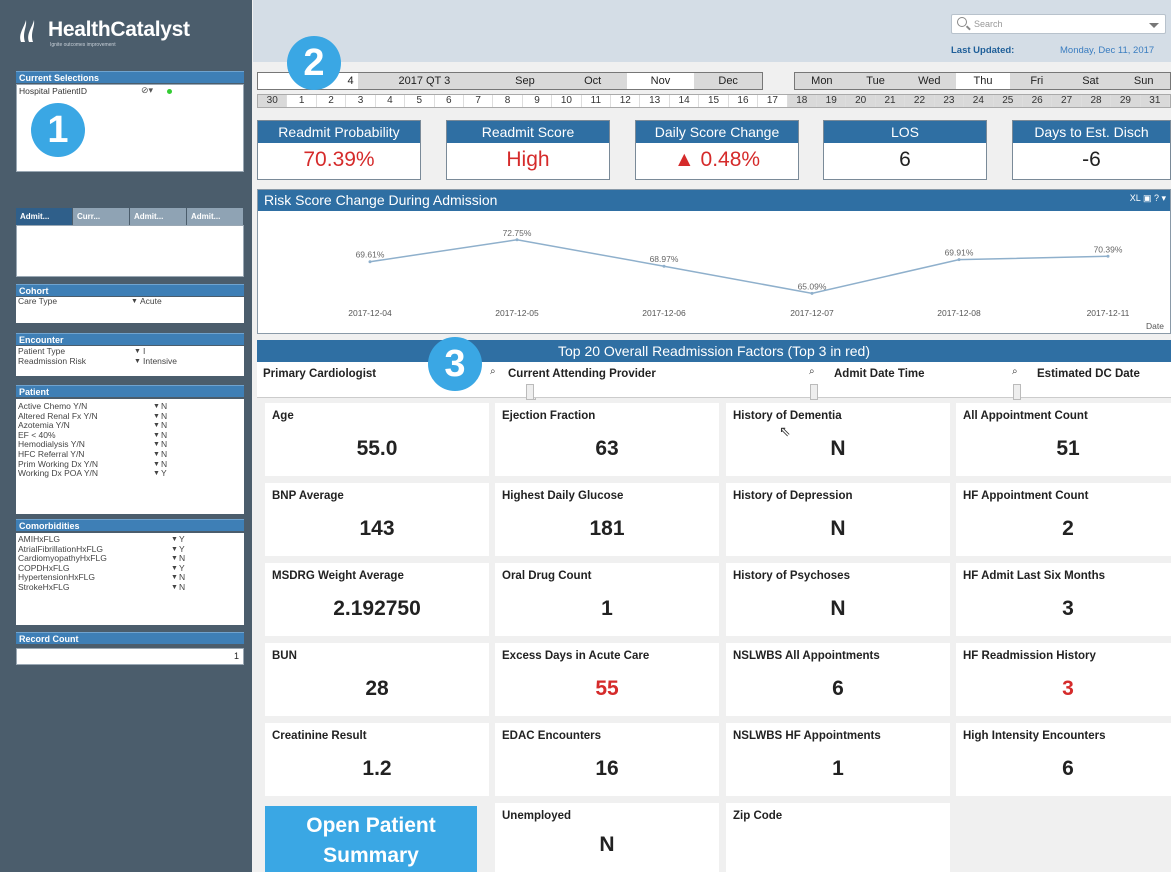 Image resolution: width=1171 pixels, height=872 pixels. What do you see at coordinates (273, 101) in the screenshot?
I see `day-filter-item: 30` at bounding box center [273, 101].